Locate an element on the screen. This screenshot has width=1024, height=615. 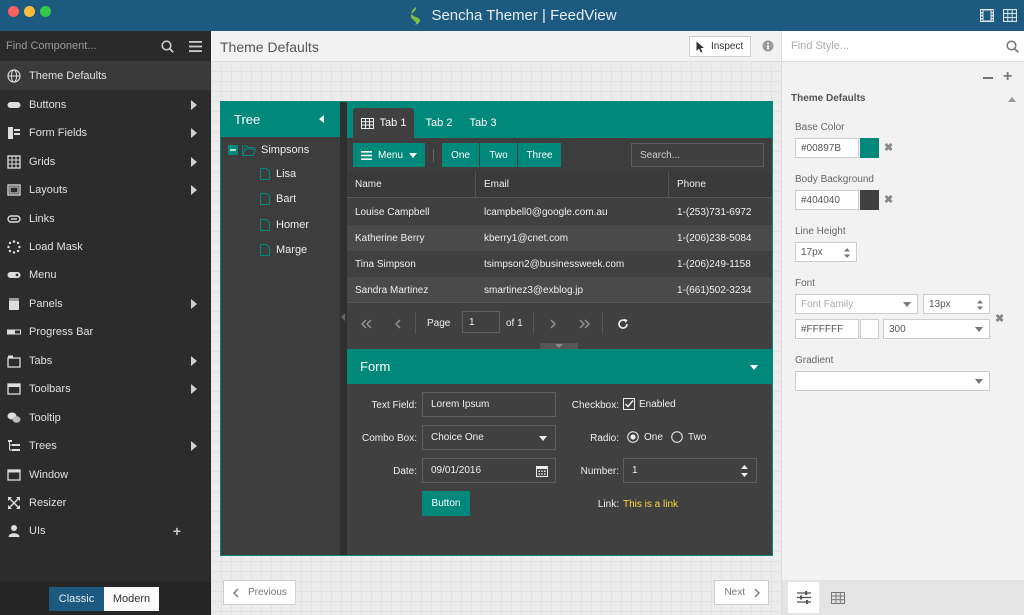
sidebar-item-panels: Panels is located at coordinates (105, 304).